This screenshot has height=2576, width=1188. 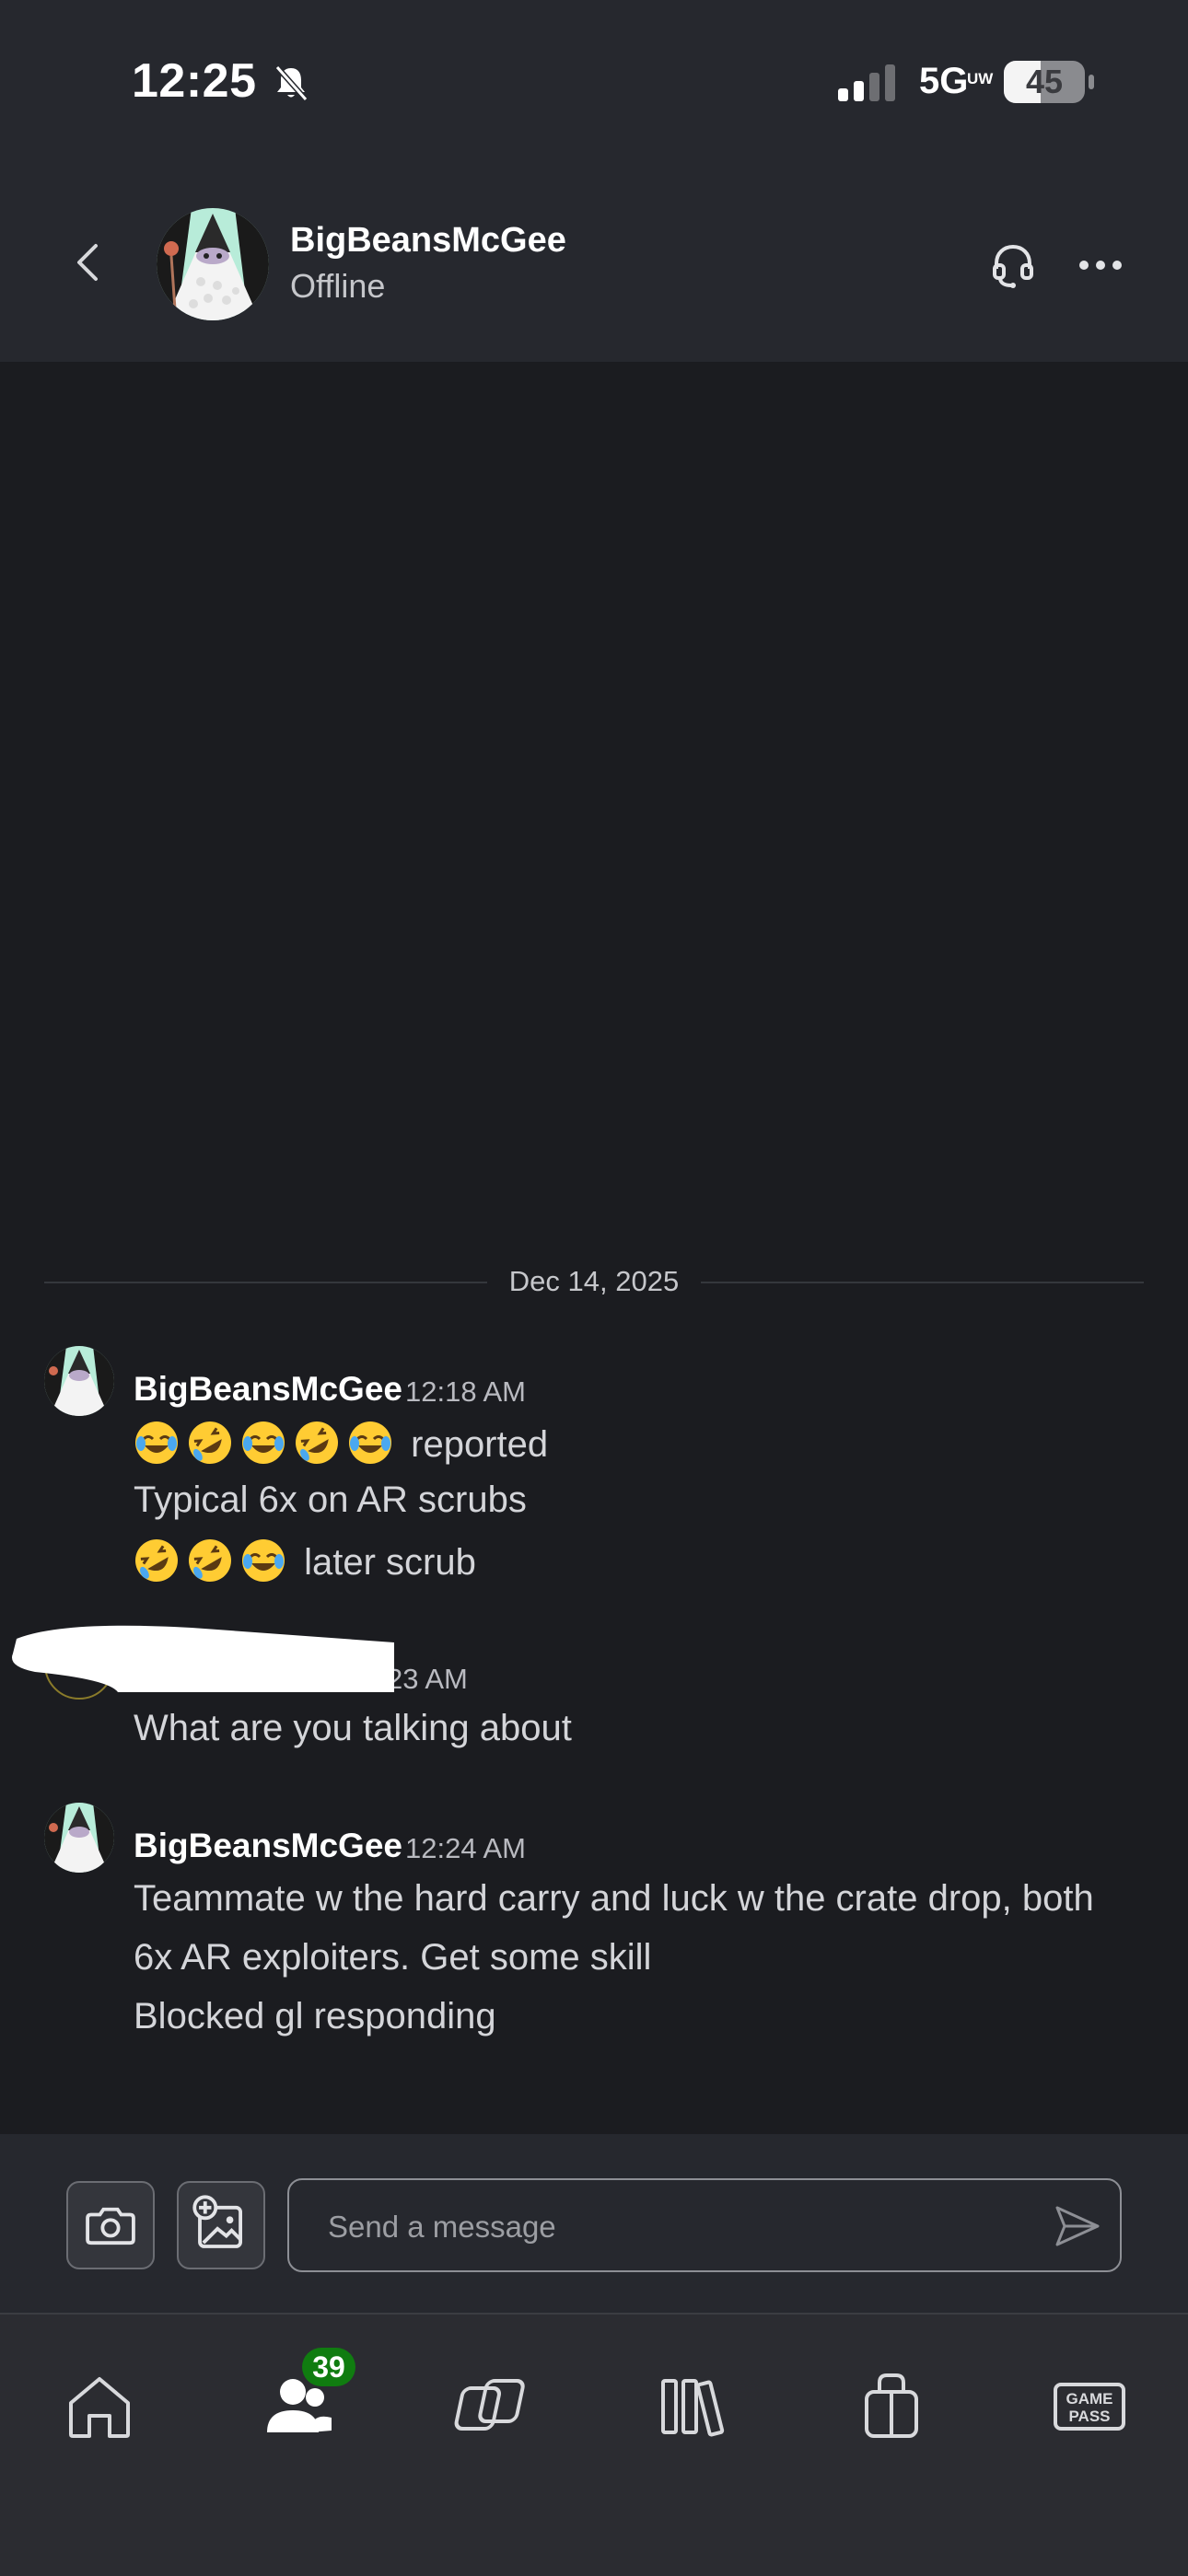 I want to click on date-label: Dec 14, 2025, so click(x=594, y=1281).